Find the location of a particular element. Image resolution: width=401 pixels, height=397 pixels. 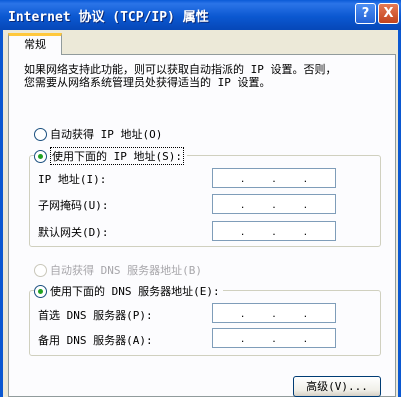

tab-general: 常规 is located at coordinates (35, 44).